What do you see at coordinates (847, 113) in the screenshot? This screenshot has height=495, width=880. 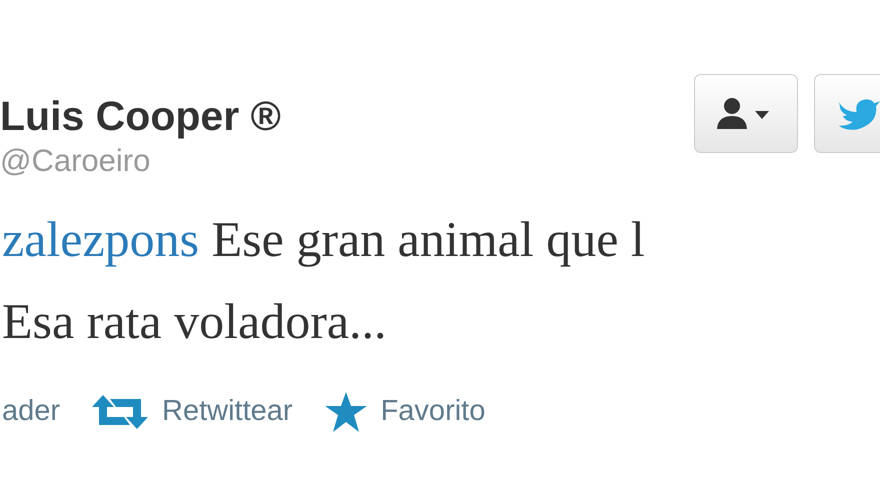 I see `tweet-button` at bounding box center [847, 113].